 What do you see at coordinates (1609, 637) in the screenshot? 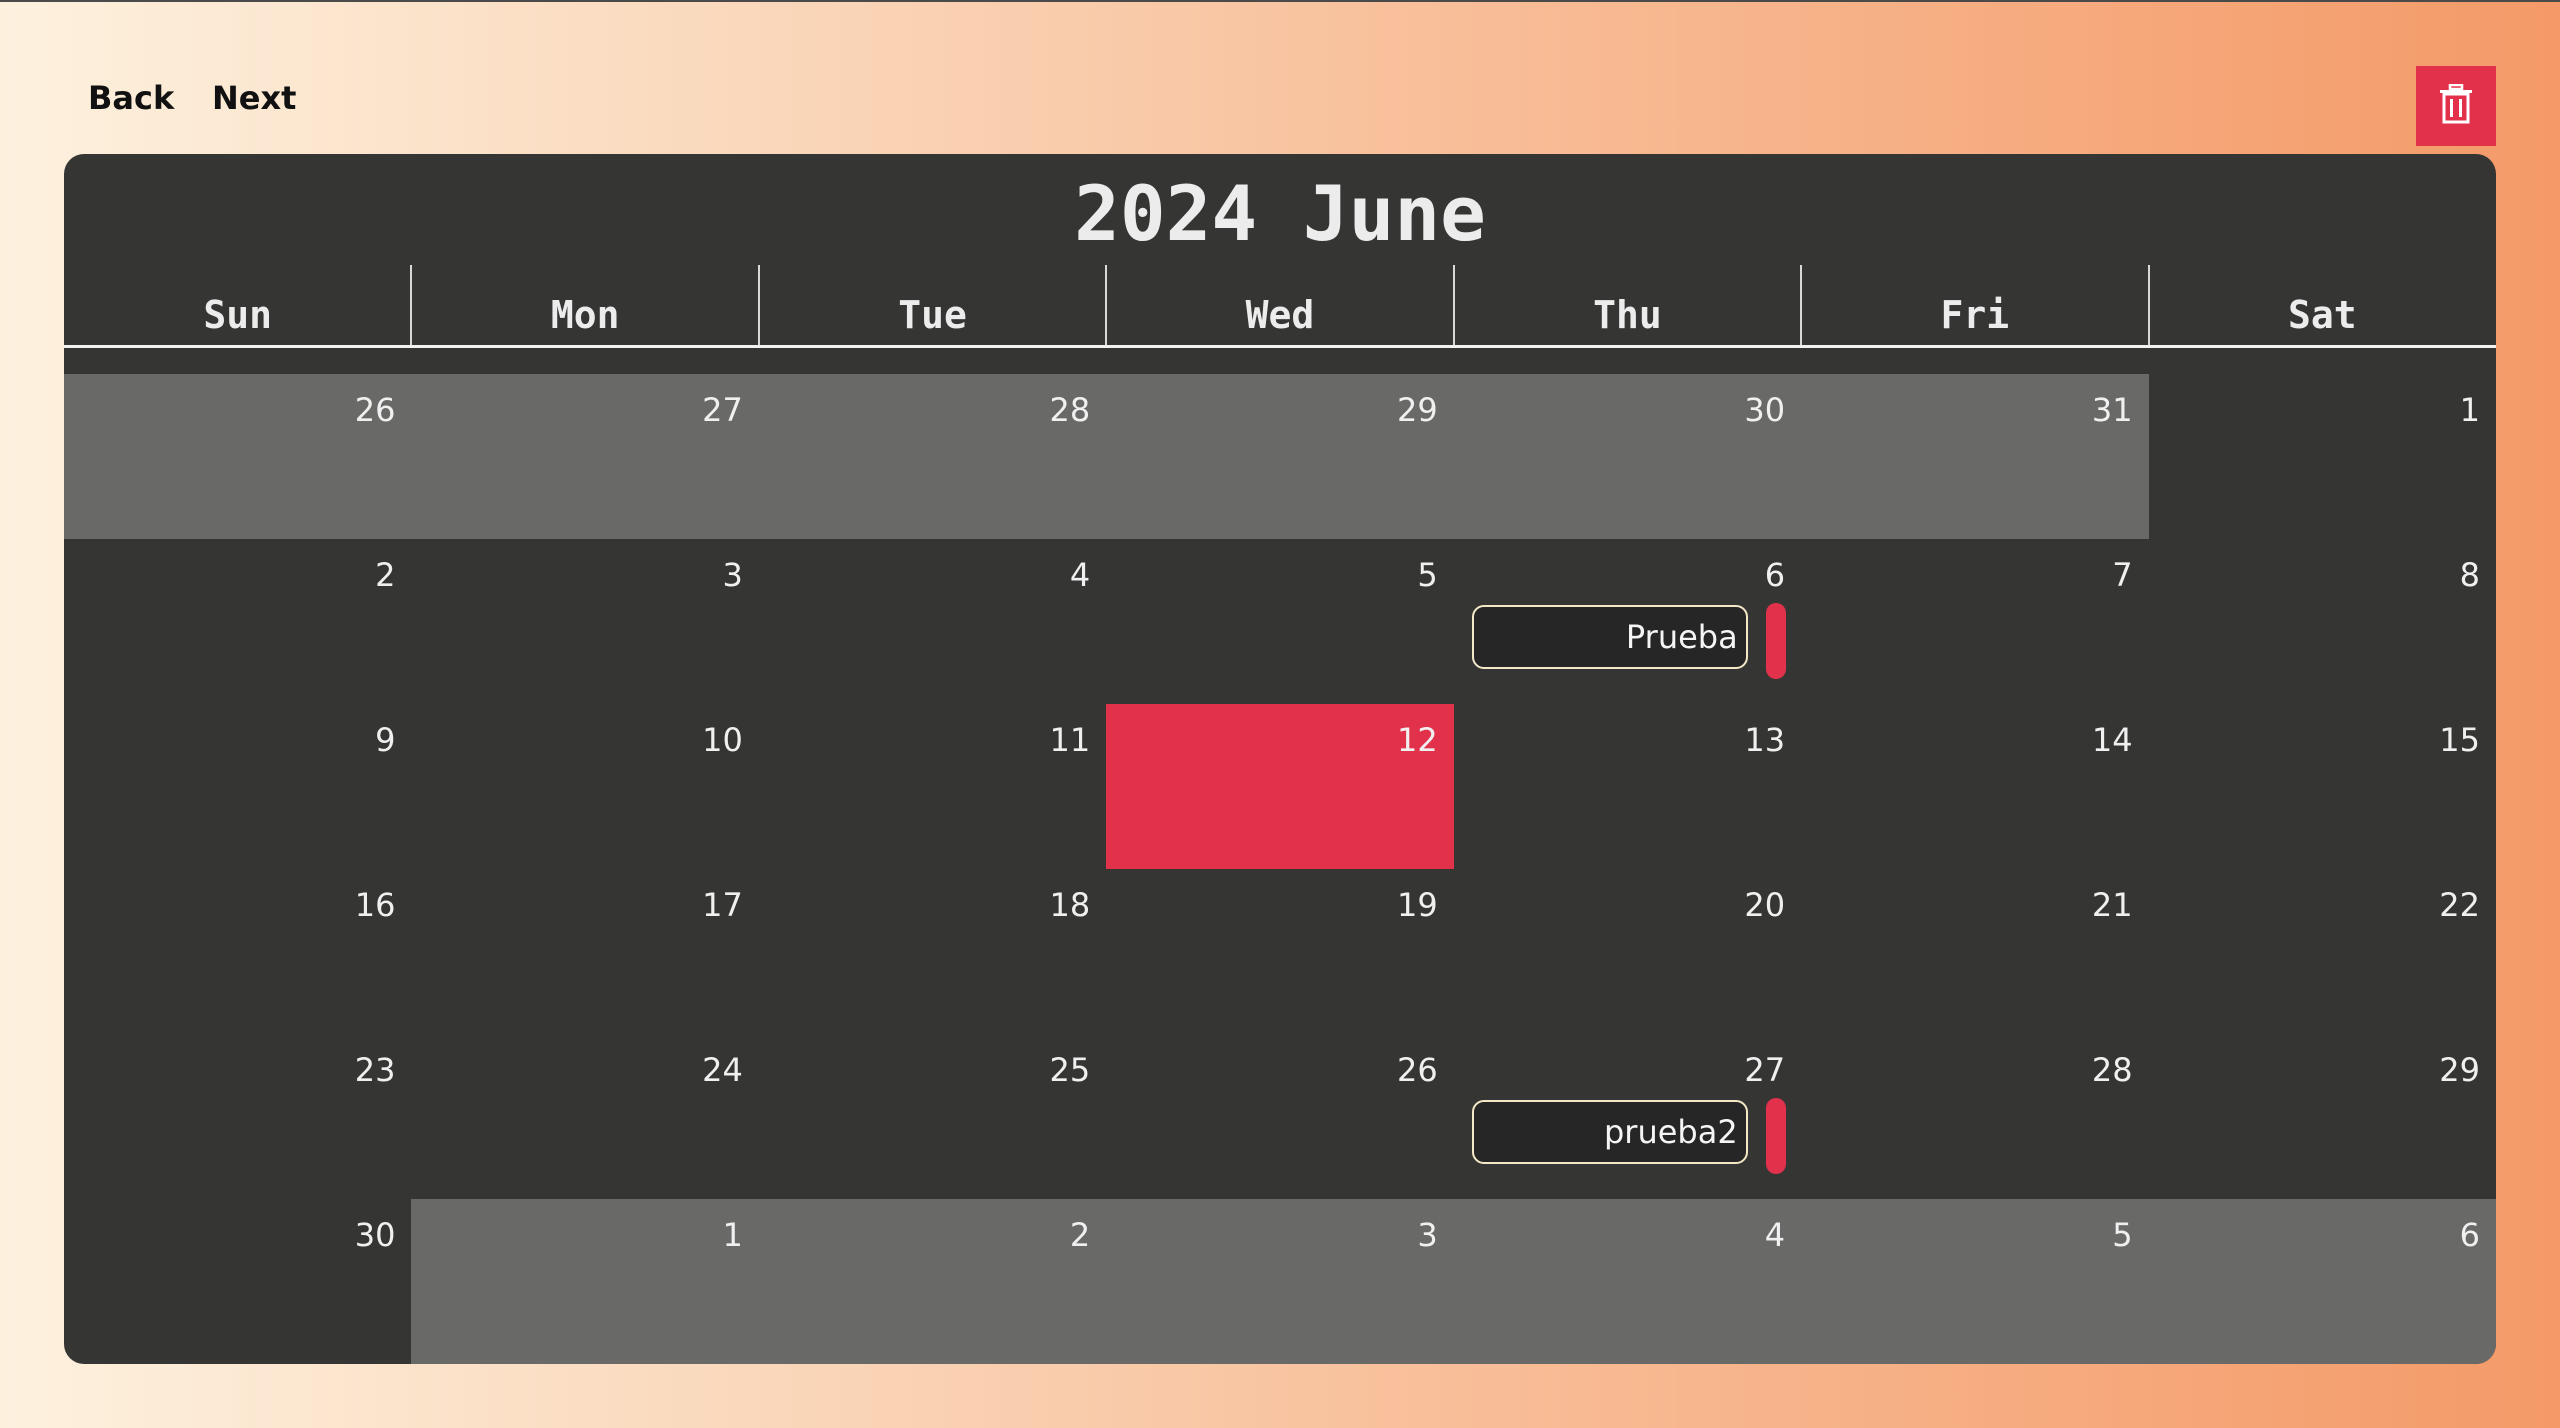
I see `event-chip: Prueba` at bounding box center [1609, 637].